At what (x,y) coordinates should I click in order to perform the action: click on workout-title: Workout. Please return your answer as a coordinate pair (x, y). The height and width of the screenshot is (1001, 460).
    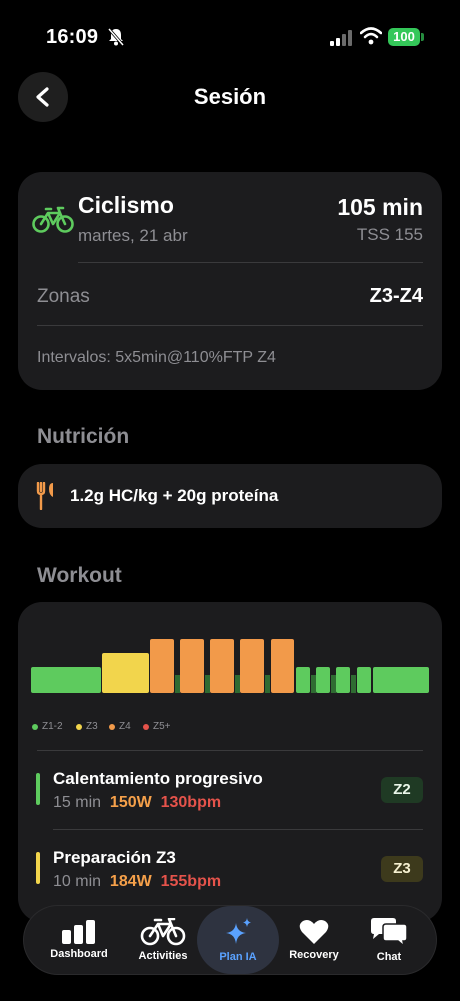
    Looking at the image, I should click on (79, 575).